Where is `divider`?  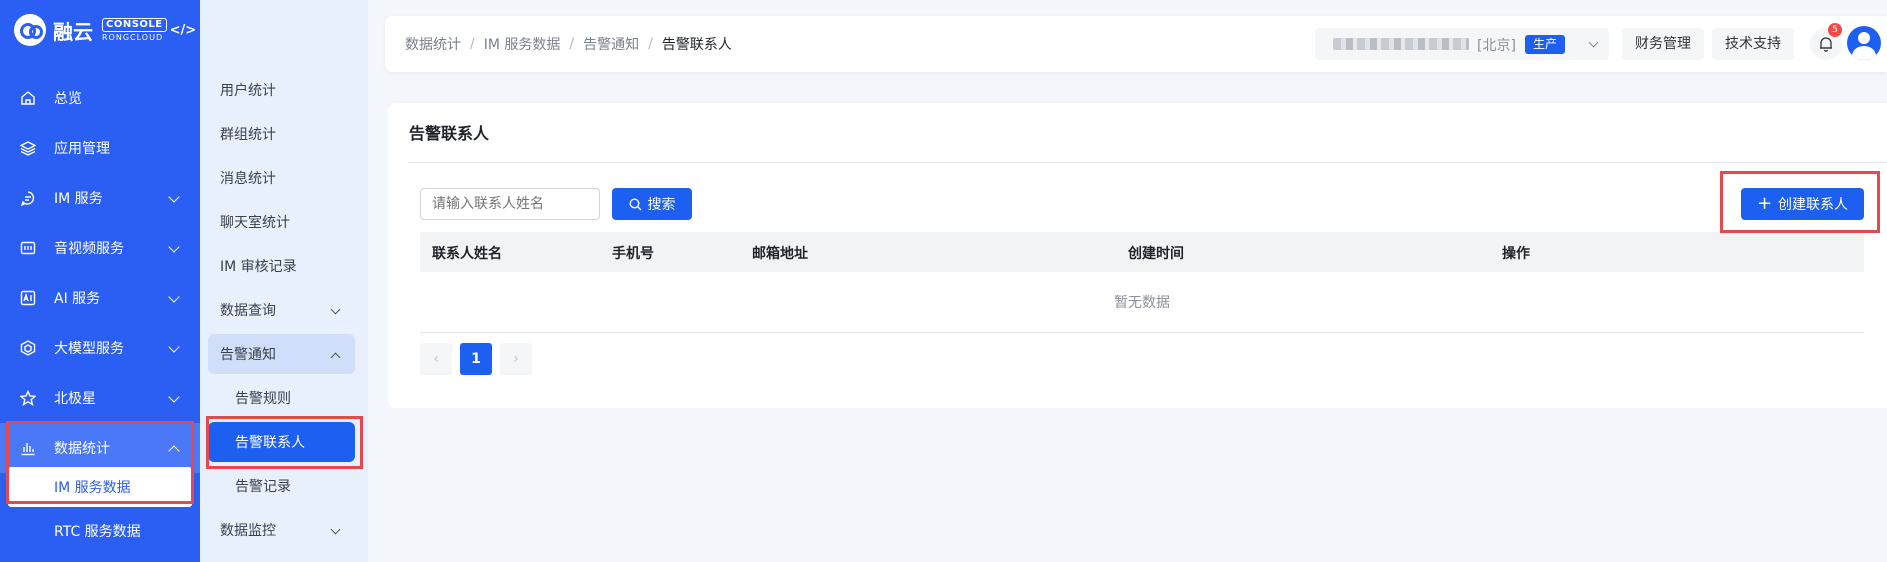 divider is located at coordinates (1147, 162).